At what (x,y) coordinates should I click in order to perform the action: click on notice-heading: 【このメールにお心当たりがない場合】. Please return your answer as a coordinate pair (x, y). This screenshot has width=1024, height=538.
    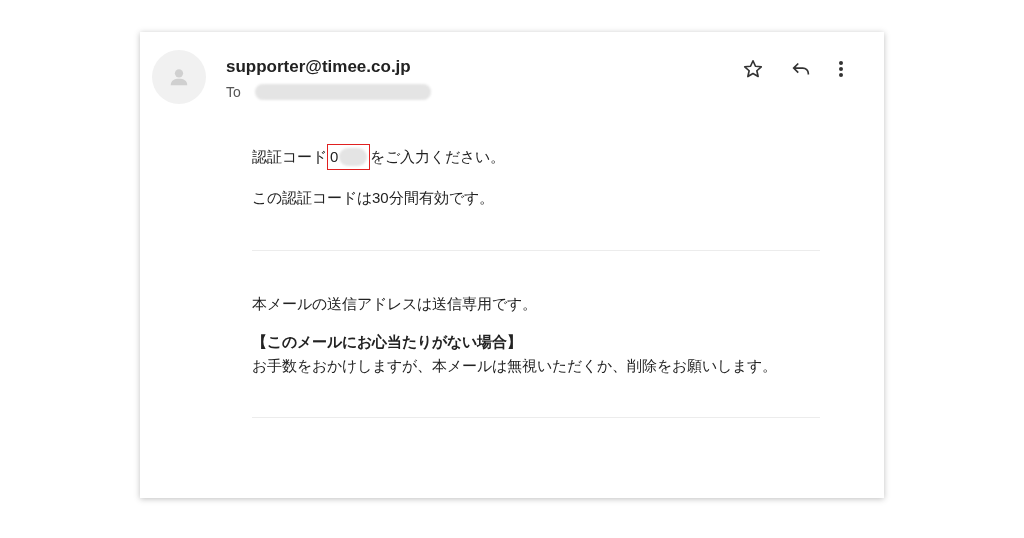
    Looking at the image, I should click on (387, 342).